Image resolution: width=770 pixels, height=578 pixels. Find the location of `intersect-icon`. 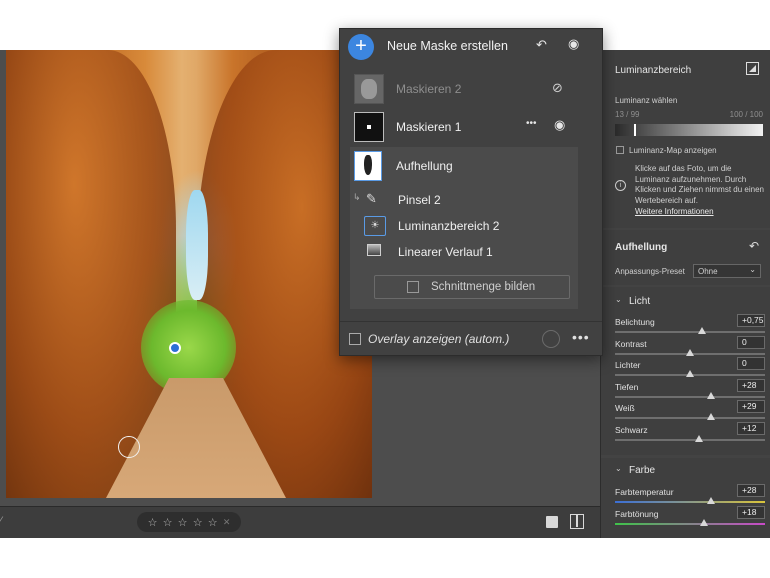

intersect-icon is located at coordinates (413, 287).